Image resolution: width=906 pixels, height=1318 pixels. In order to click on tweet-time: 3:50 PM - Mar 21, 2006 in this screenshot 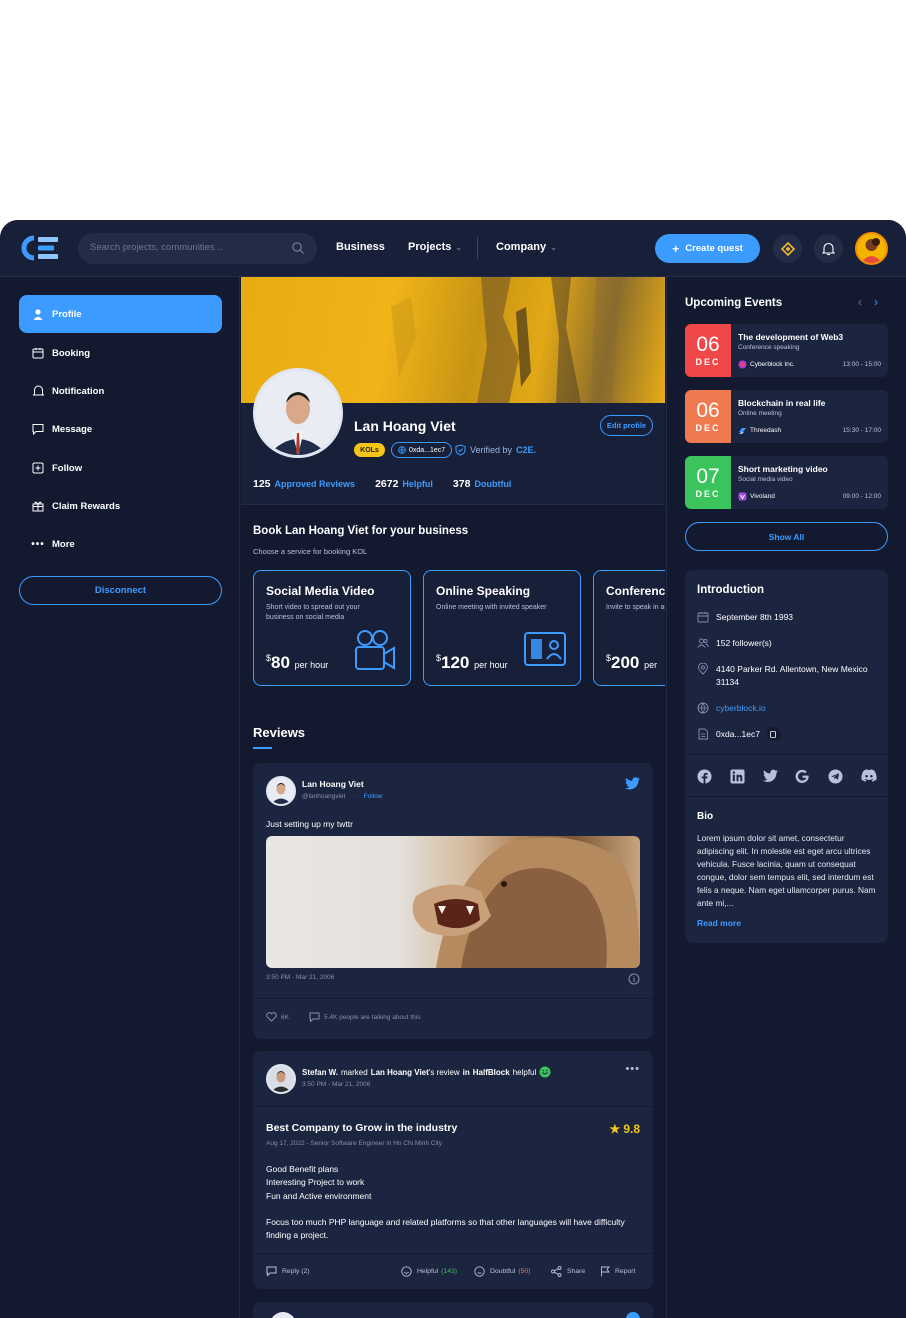, I will do `click(300, 977)`.